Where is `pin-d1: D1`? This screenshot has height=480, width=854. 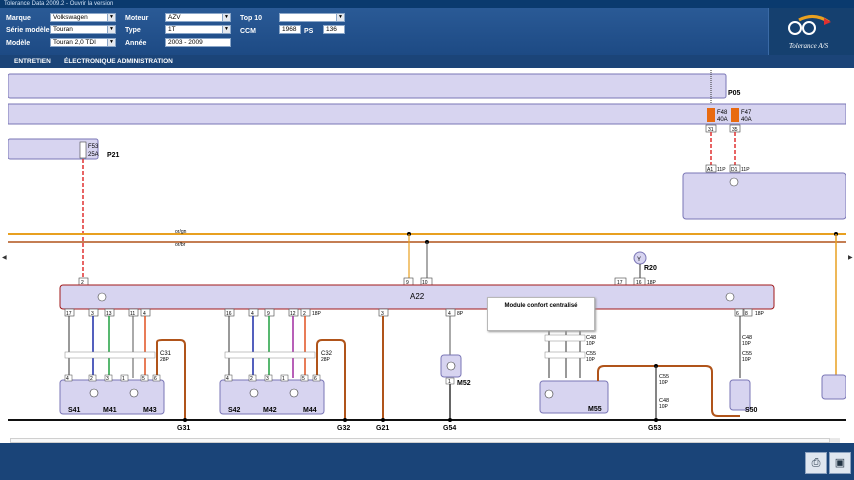 pin-d1: D1 is located at coordinates (734, 170).